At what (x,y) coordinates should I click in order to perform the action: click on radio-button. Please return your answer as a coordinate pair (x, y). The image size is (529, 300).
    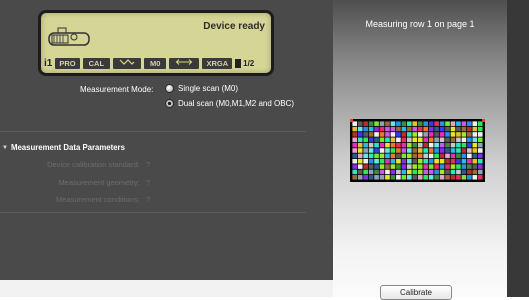
    Looking at the image, I should click on (169, 88).